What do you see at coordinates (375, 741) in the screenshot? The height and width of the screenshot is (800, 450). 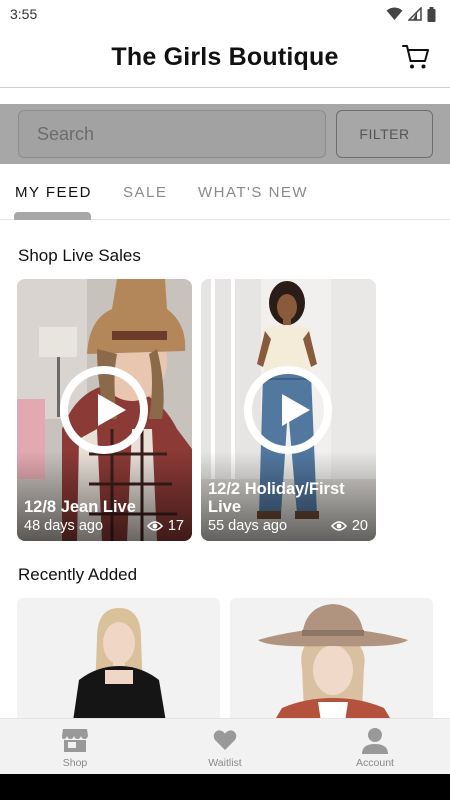 I see `person-icon` at bounding box center [375, 741].